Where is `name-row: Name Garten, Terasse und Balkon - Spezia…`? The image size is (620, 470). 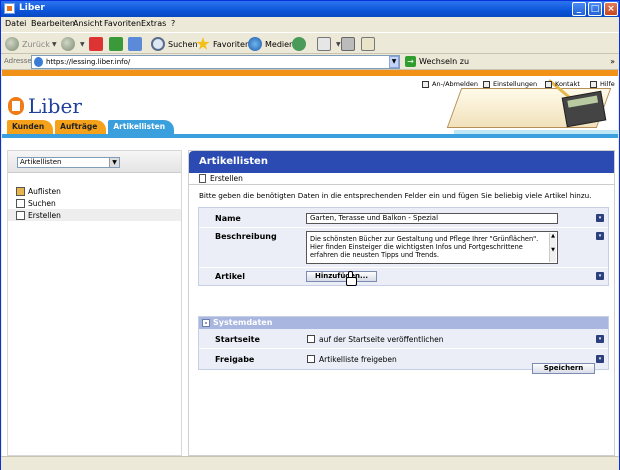
name-row: Name Garten, Terasse und Balkon - Spezia… is located at coordinates (403, 218).